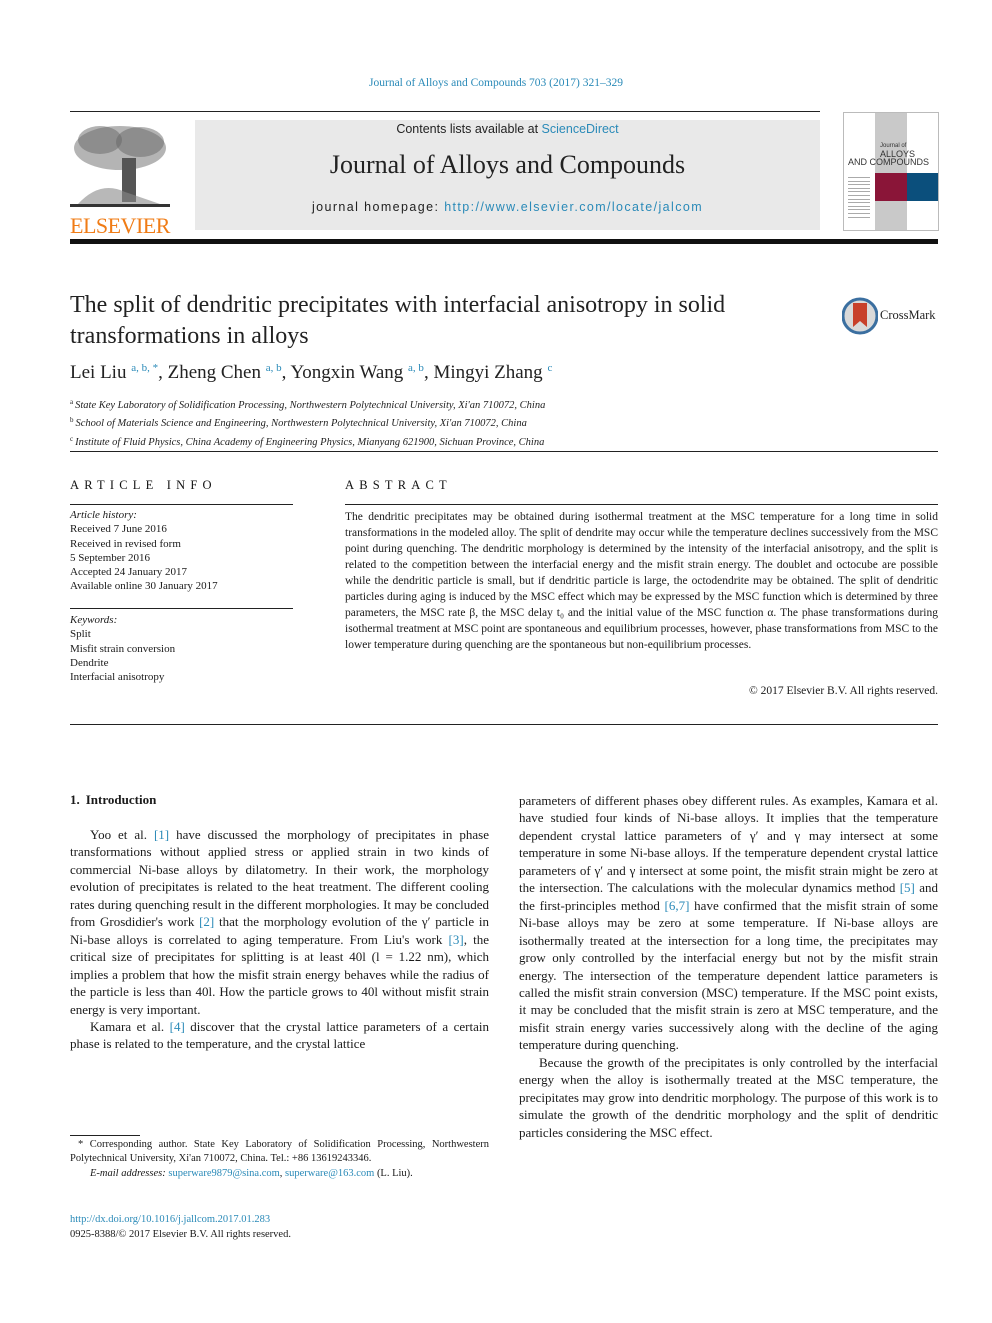  Describe the element at coordinates (80, 634) in the screenshot. I see `keyword: Split` at that location.